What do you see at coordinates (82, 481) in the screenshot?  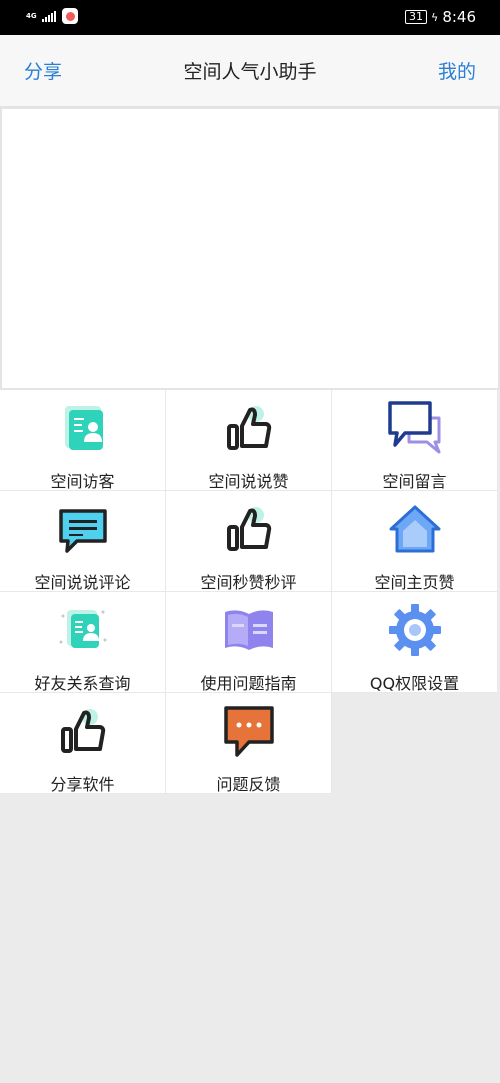 I see `grid-item-label: 空间访客` at bounding box center [82, 481].